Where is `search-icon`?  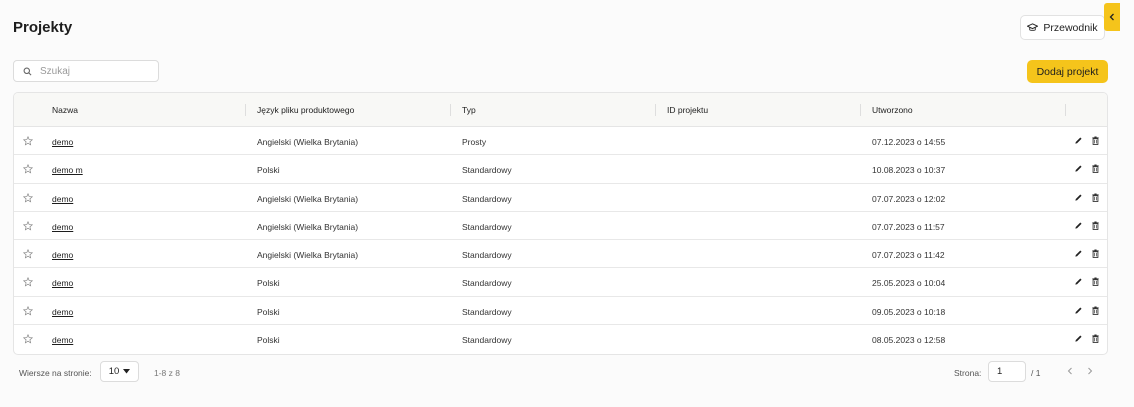 search-icon is located at coordinates (27, 71).